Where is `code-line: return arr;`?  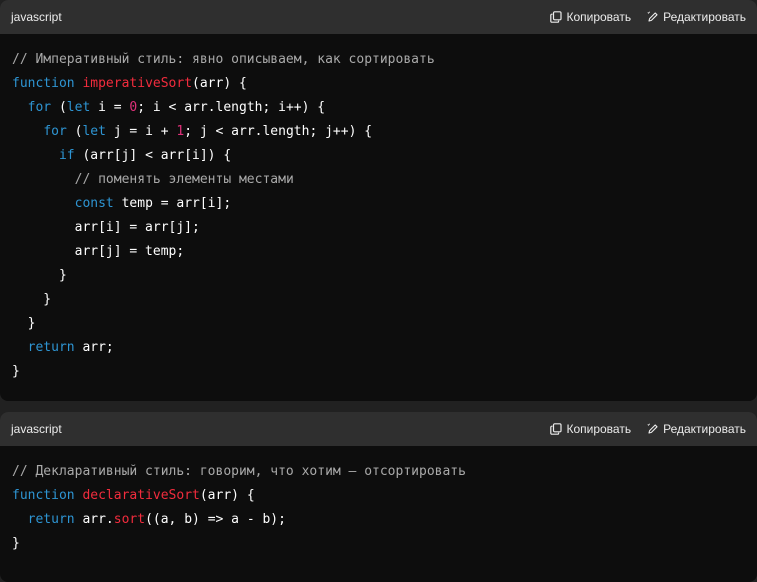
code-line: return arr; is located at coordinates (384, 348).